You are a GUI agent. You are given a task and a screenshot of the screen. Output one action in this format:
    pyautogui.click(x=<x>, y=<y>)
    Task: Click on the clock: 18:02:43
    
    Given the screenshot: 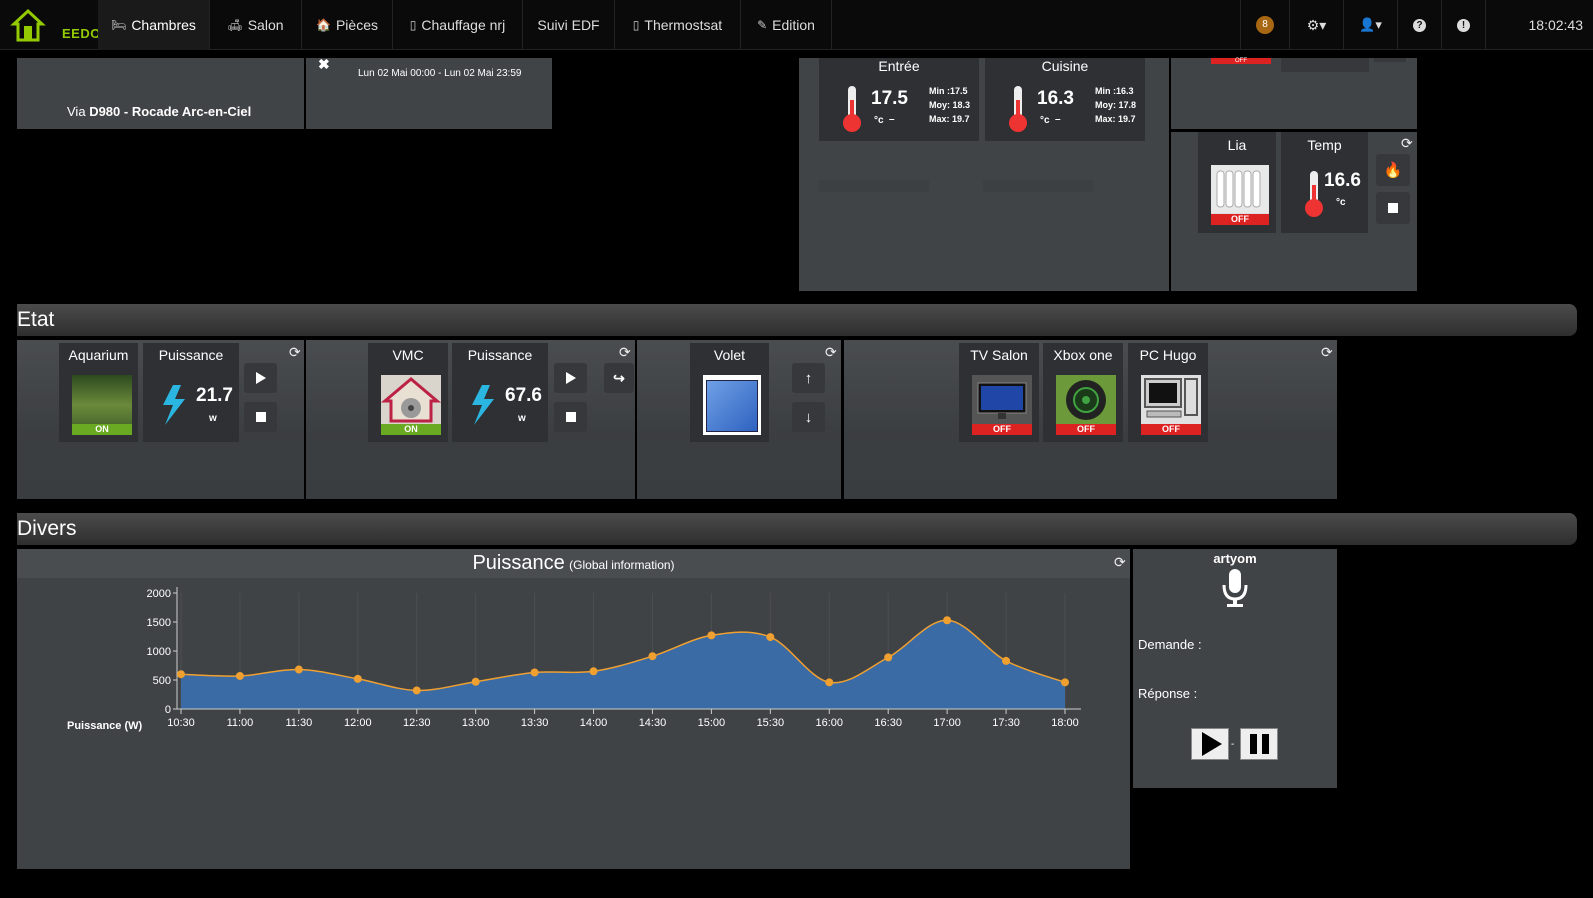 What is the action you would take?
    pyautogui.click(x=1556, y=25)
    